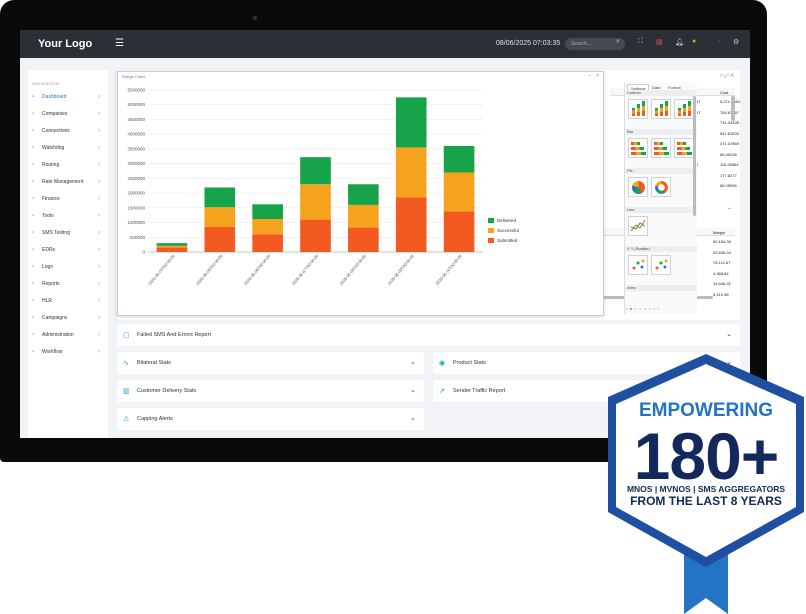 This screenshot has height=614, width=806. Describe the element at coordinates (68, 165) in the screenshot. I see `sidebar-item-routing: ▫ Routing ›` at that location.